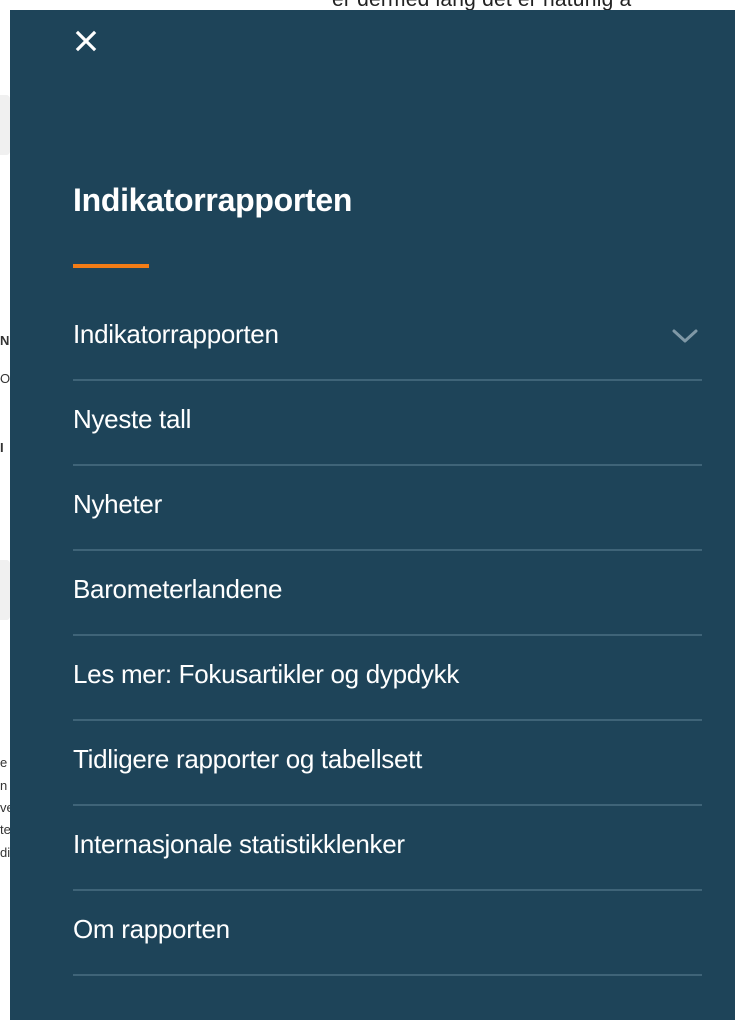 This screenshot has height=1020, width=735. I want to click on menu-item-indikatorrapporten: Indikatorrapporten, so click(387, 338).